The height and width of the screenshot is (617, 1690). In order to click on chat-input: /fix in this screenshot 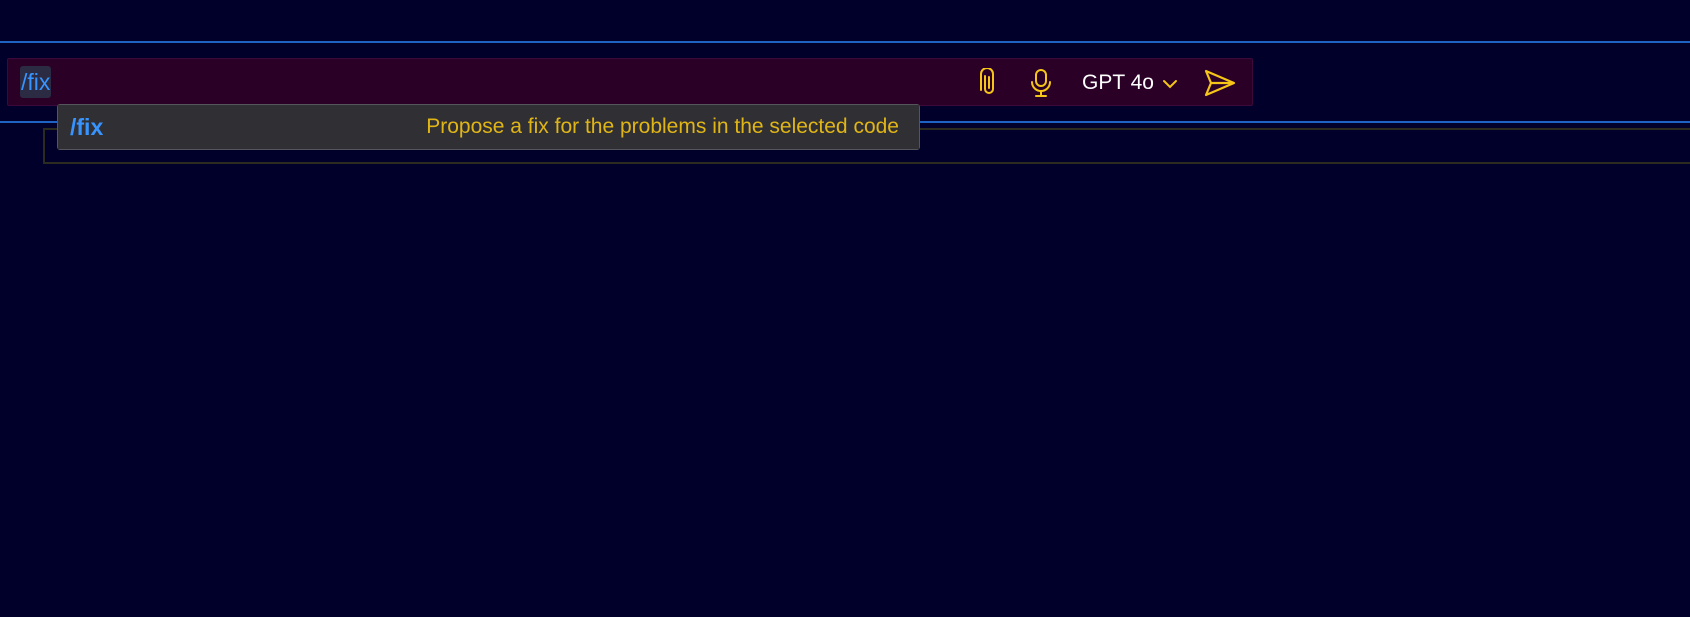, I will do `click(36, 82)`.